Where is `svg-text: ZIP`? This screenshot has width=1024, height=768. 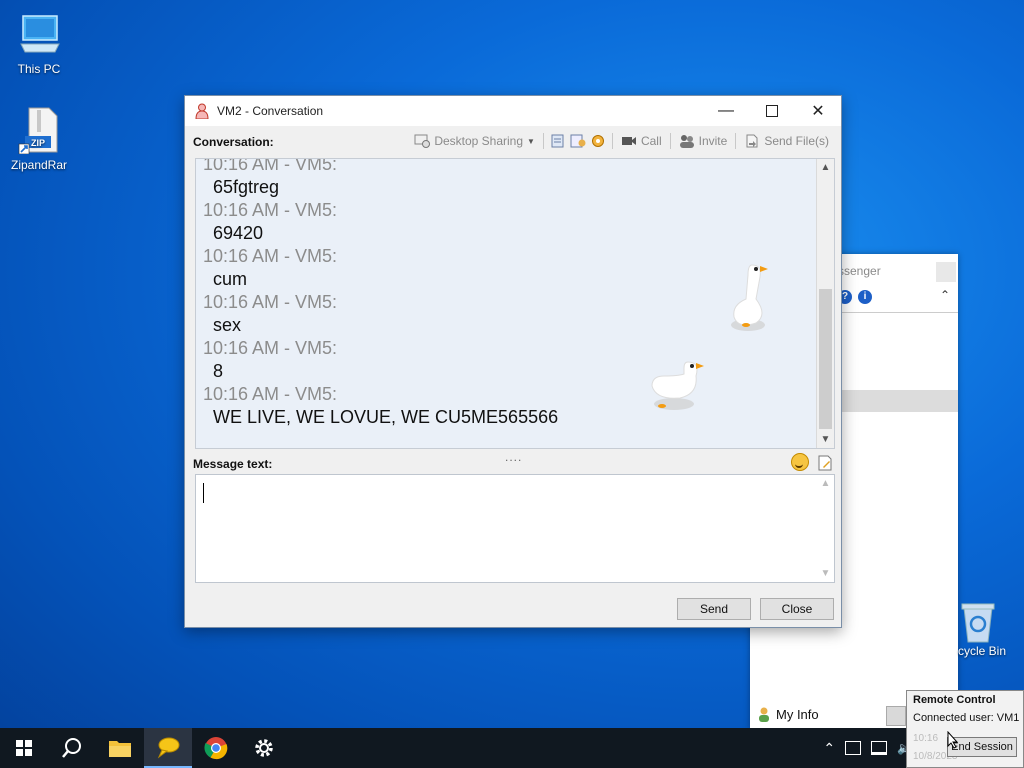 svg-text: ZIP is located at coordinates (38, 143).